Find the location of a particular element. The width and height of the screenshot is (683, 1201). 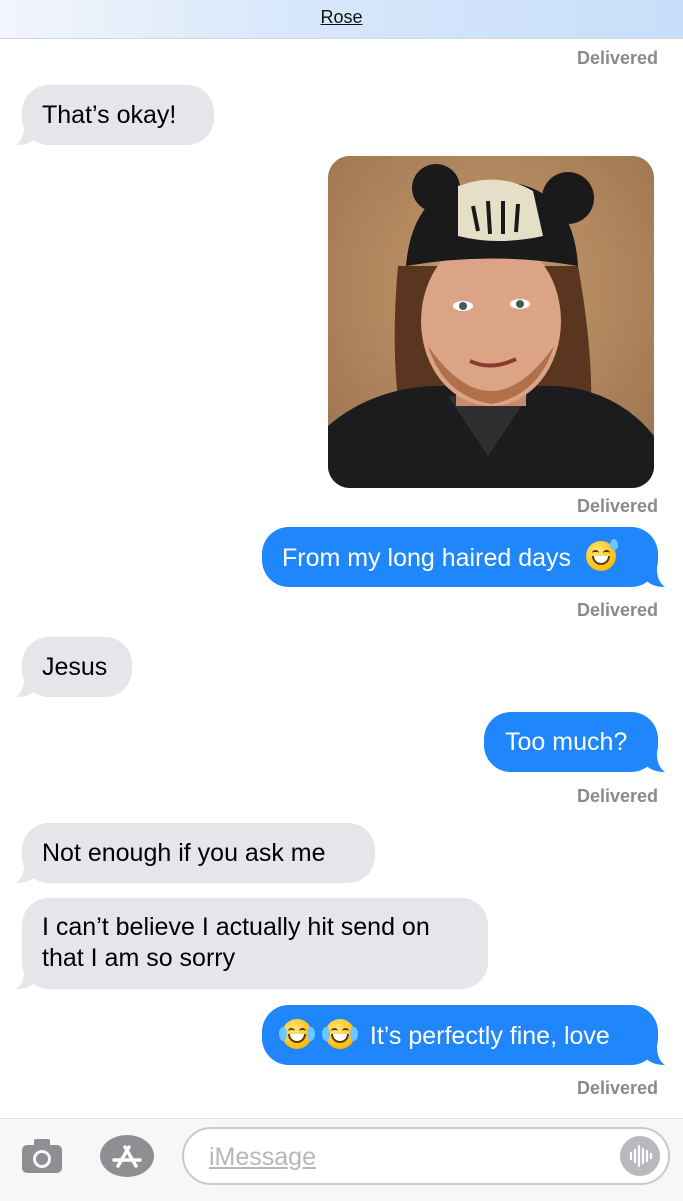

outgoing-message: It’s perfectly fine, love is located at coordinates (463, 1035).